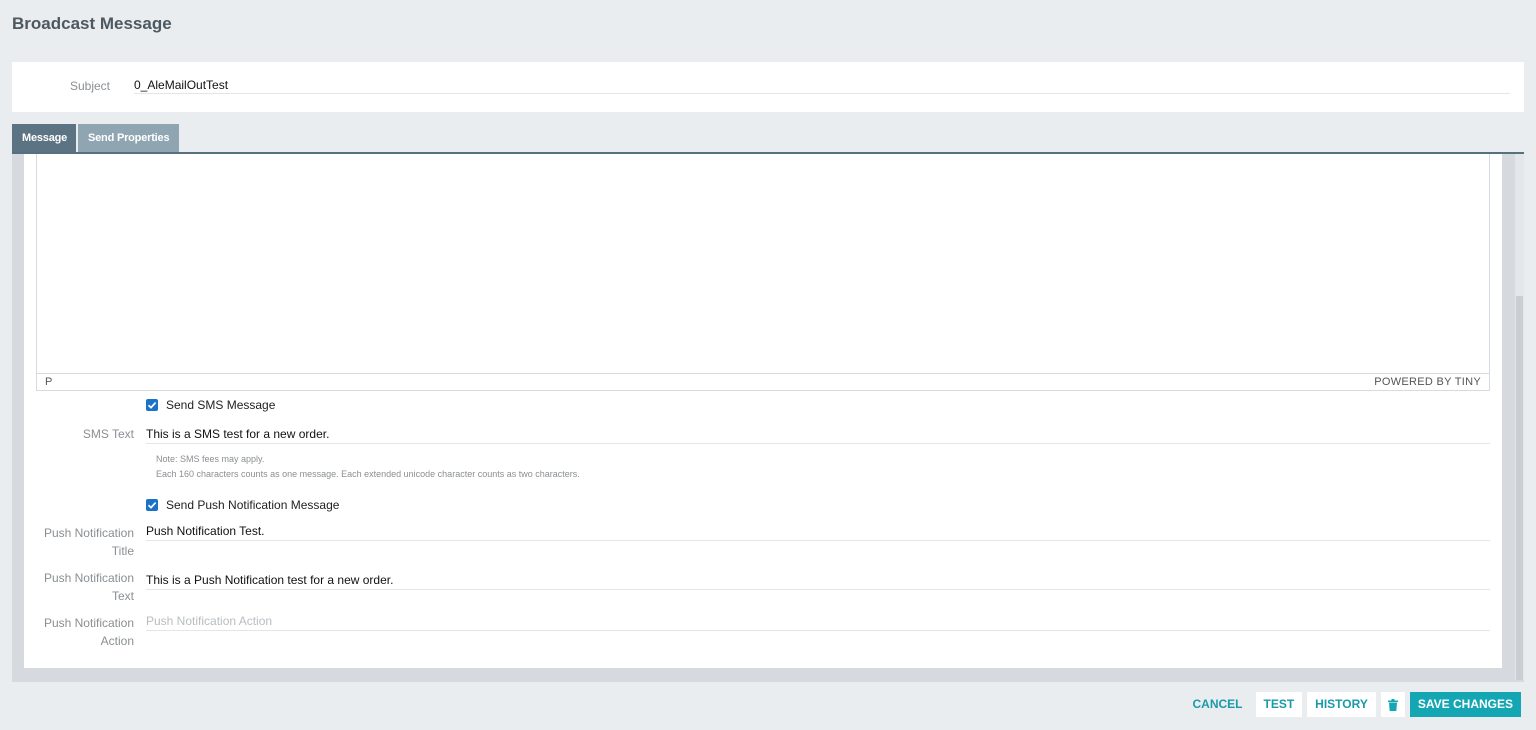  Describe the element at coordinates (253, 505) in the screenshot. I see `send-push-label: Send Push Notification Message` at that location.